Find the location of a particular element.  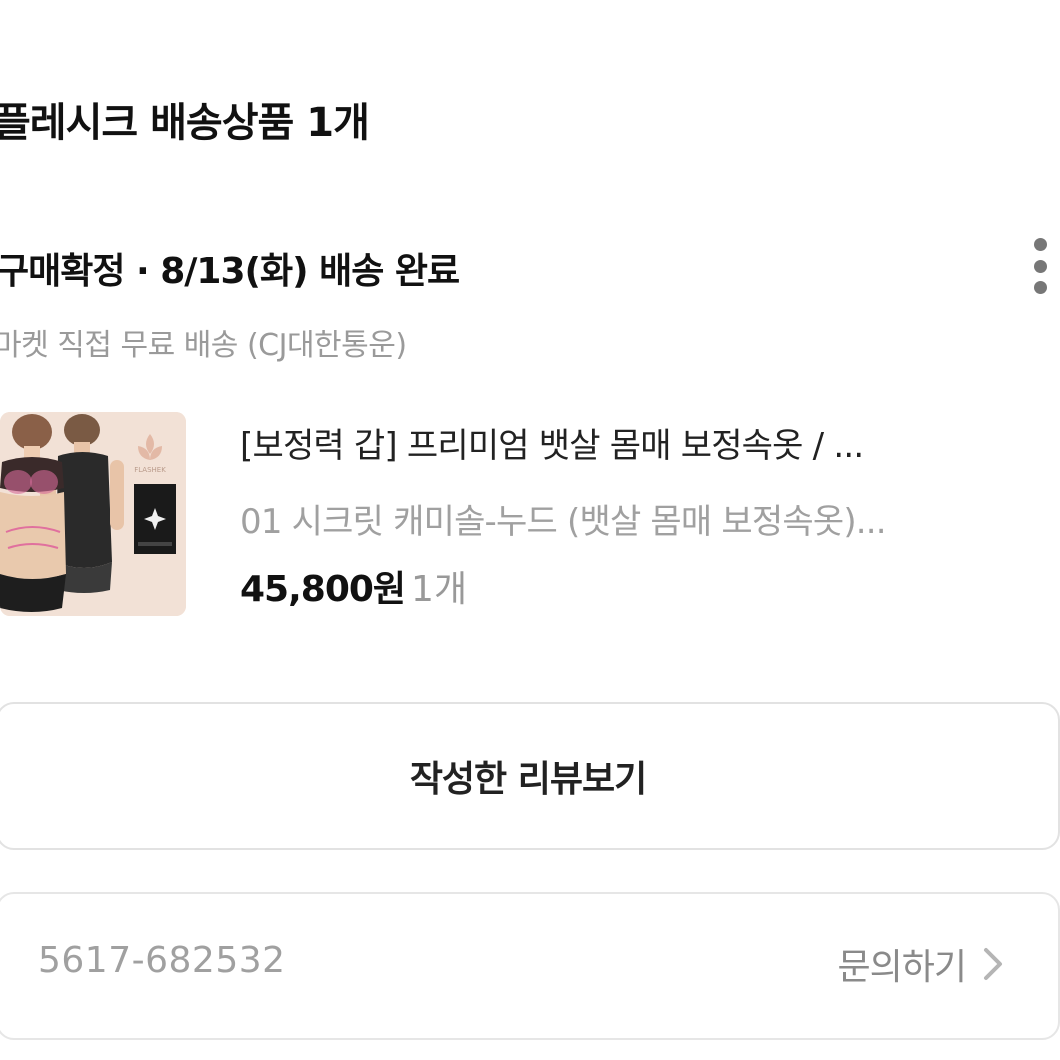

product-image: FLASHEK is located at coordinates (93, 514).